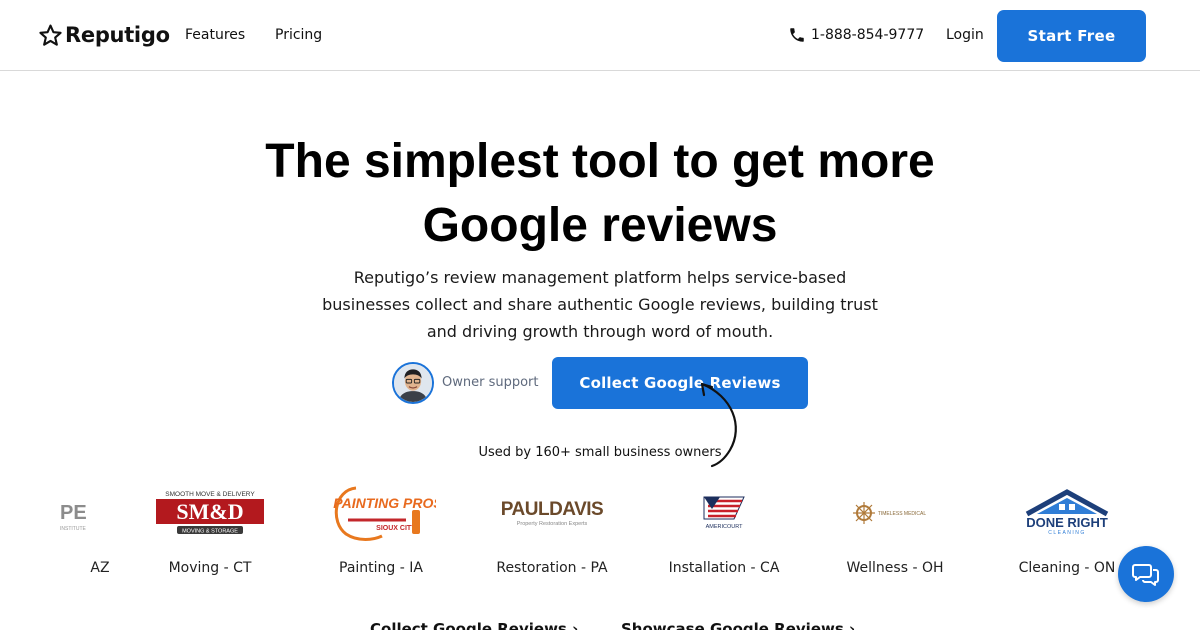 This screenshot has width=1200, height=630. What do you see at coordinates (738, 625) in the screenshot?
I see `showcase-reviews-link: Showcase Google Reviews ›` at bounding box center [738, 625].